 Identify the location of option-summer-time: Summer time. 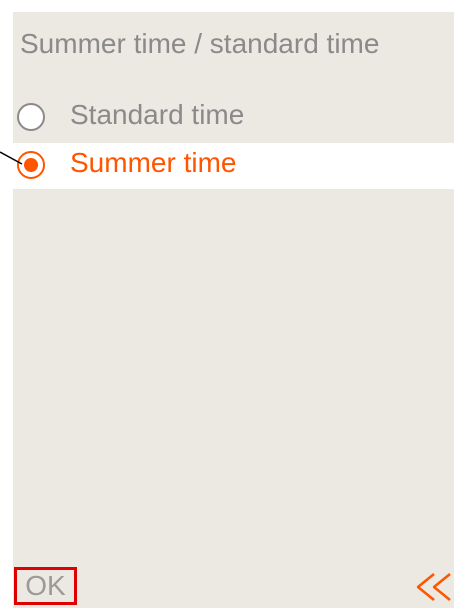
(233, 166).